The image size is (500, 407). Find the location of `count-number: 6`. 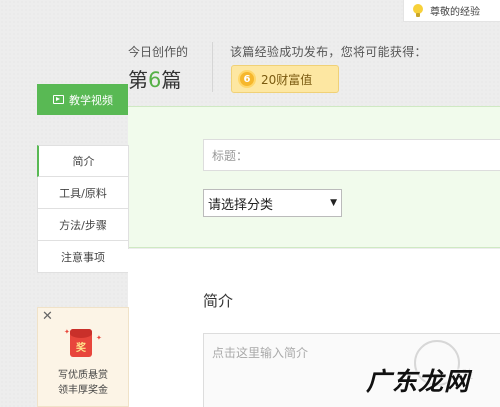

count-number: 6 is located at coordinates (155, 80).